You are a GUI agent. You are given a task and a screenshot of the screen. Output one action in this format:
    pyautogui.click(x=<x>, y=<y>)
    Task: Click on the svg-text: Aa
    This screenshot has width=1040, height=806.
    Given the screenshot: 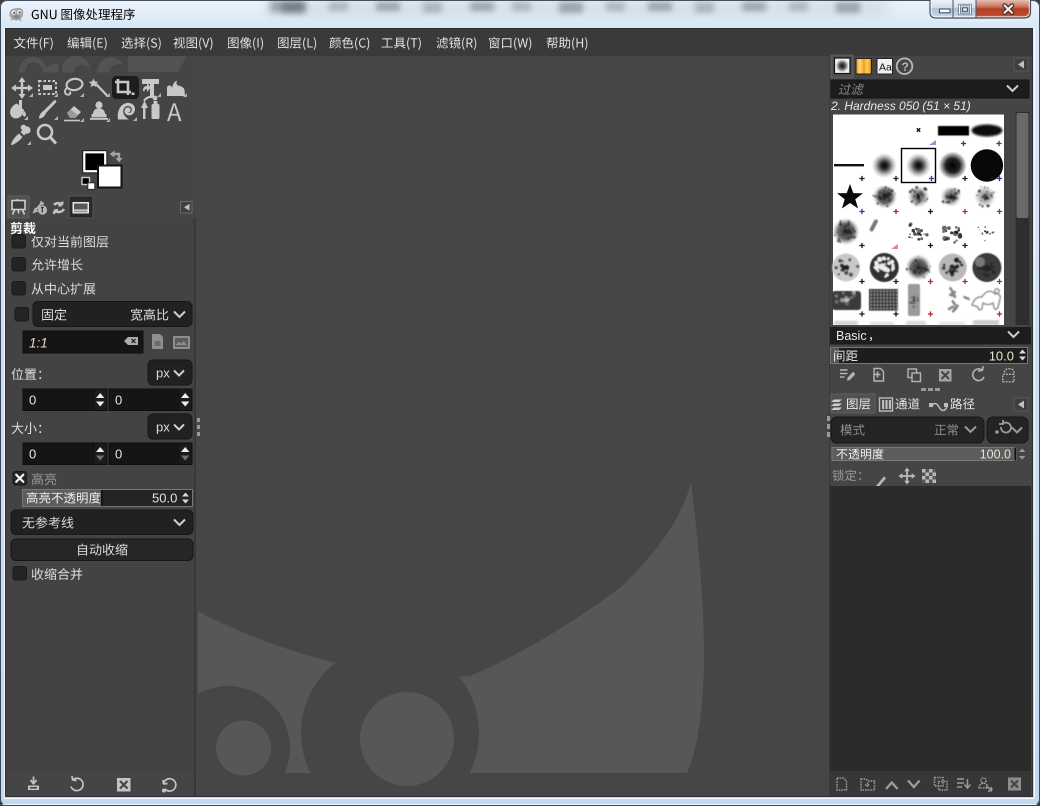 What is the action you would take?
    pyautogui.click(x=885, y=68)
    